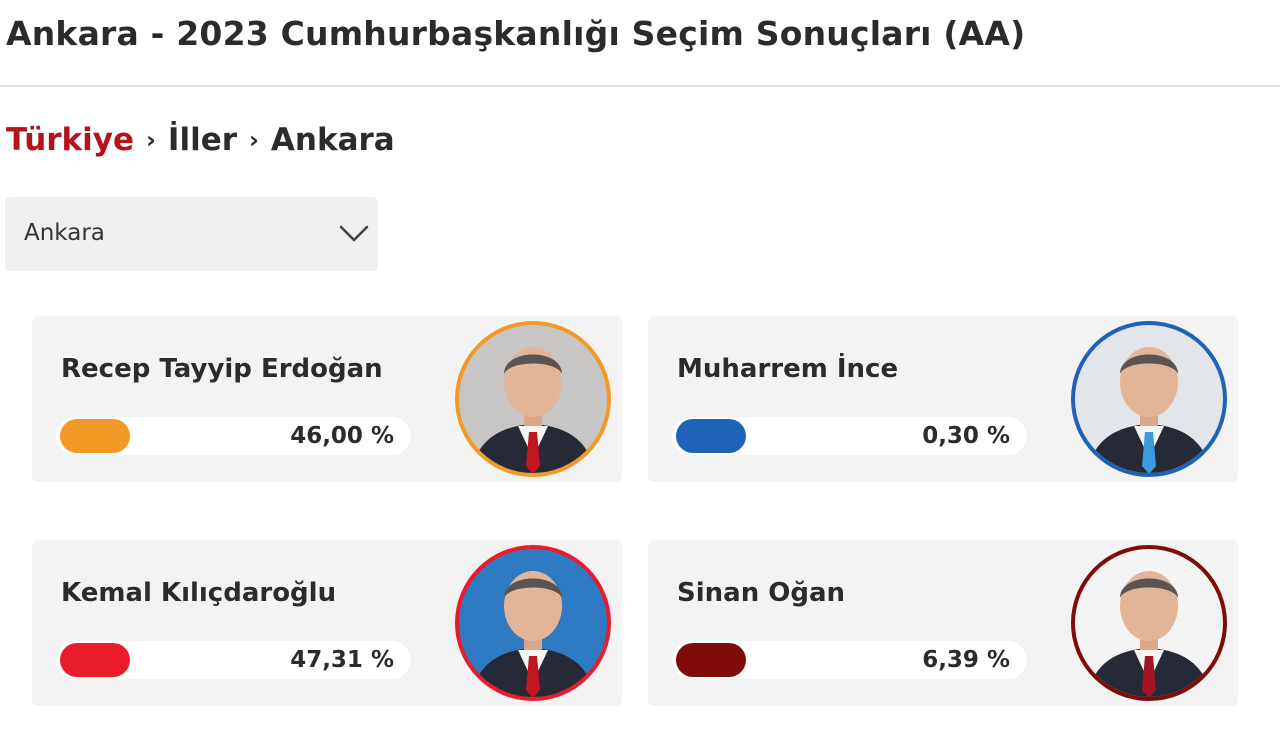 The width and height of the screenshot is (1280, 746). What do you see at coordinates (943, 399) in the screenshot?
I see `candidate-card: Muharrem İnce 0,30 %` at bounding box center [943, 399].